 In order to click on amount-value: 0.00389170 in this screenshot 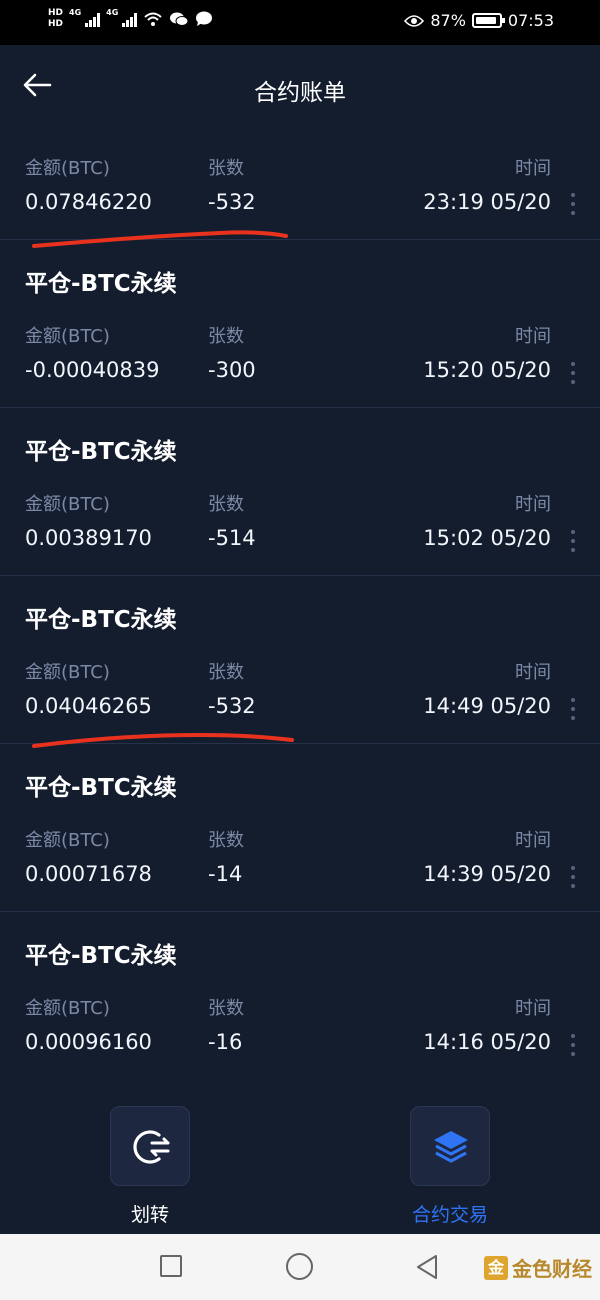, I will do `click(88, 538)`.